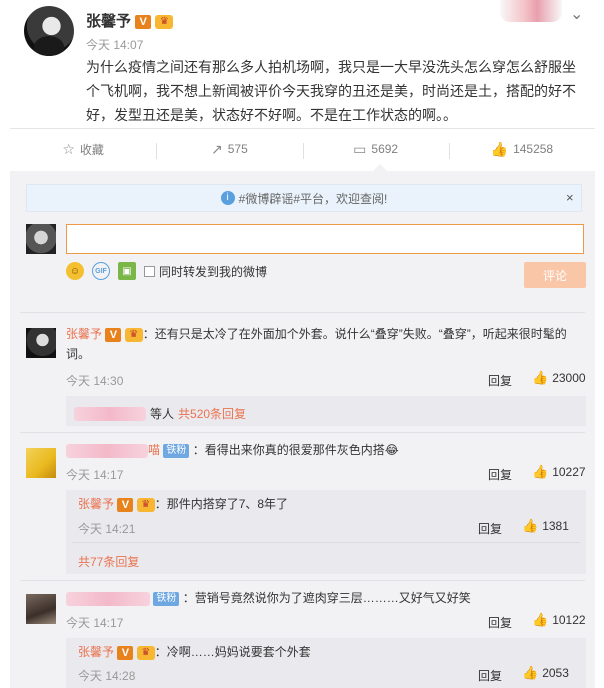  What do you see at coordinates (569, 620) in the screenshot?
I see `comment-like-count: 10122` at bounding box center [569, 620].